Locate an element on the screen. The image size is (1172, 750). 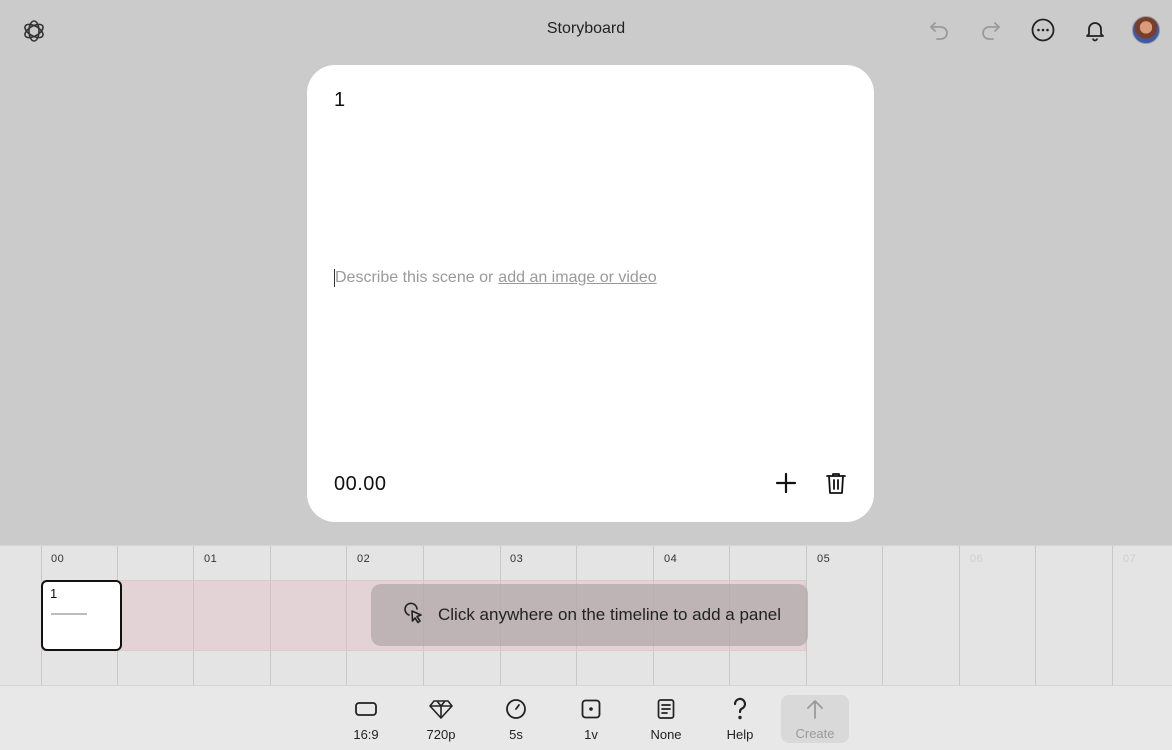
bottom-toolbar: 16:9 720p 5s 1v None Help Create is located at coordinates (586, 717).